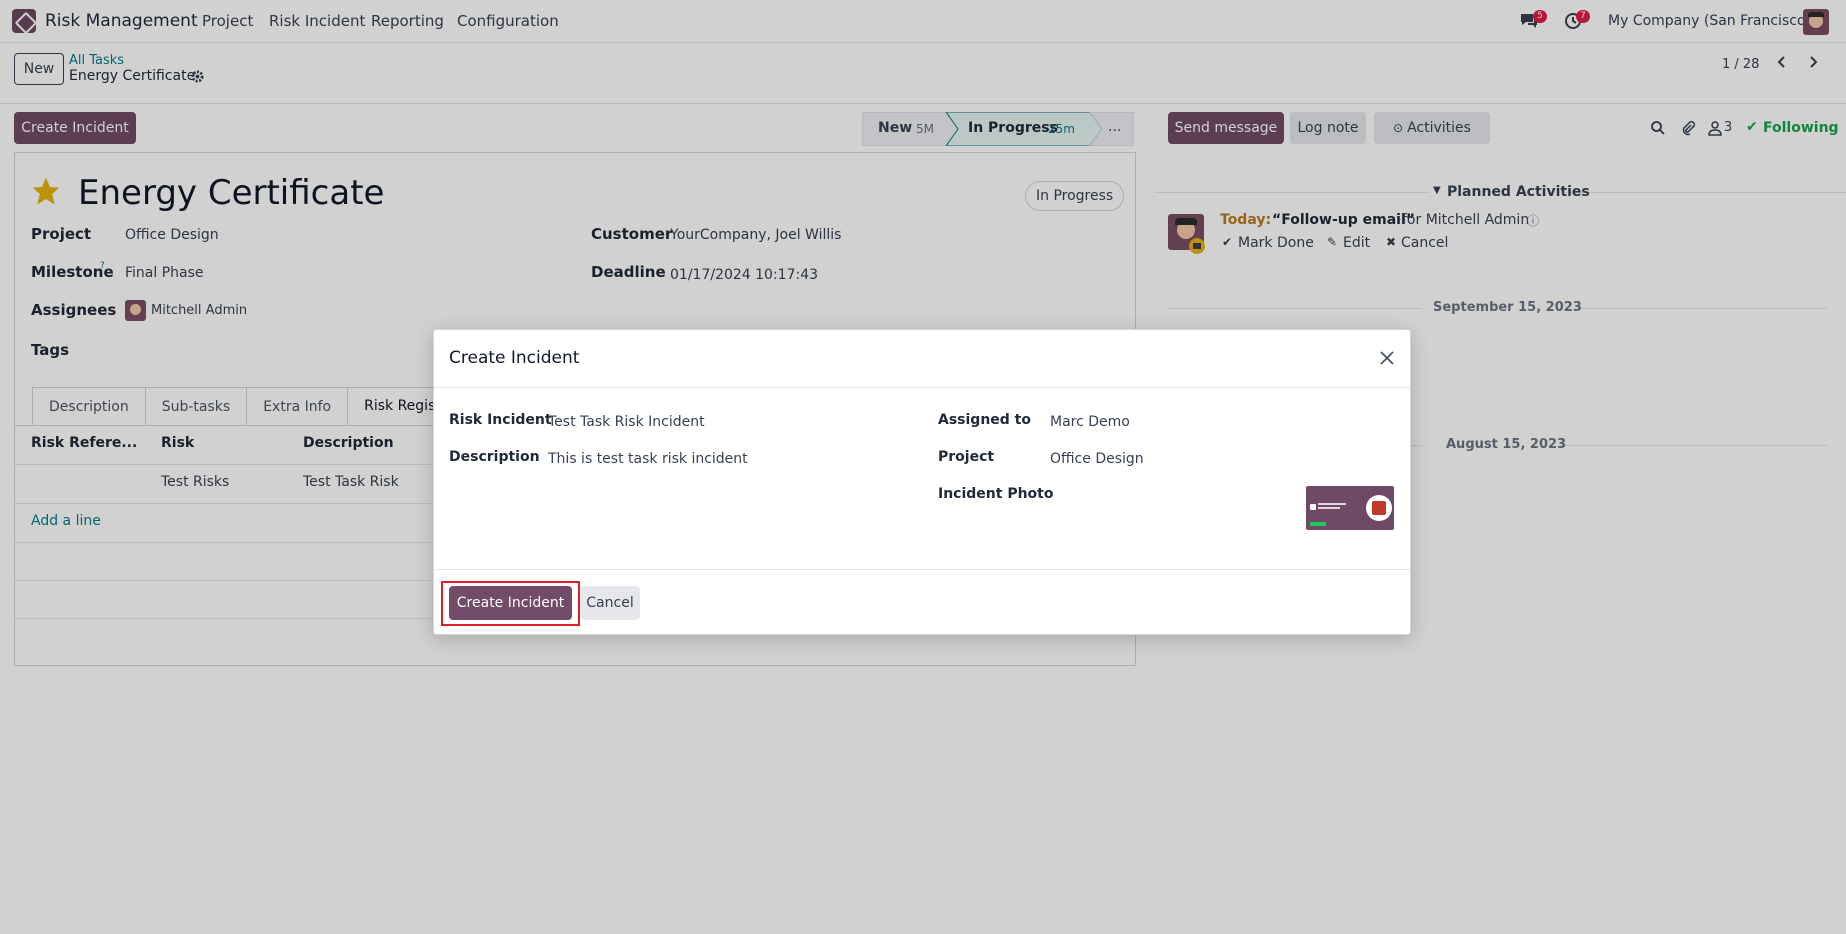 Image resolution: width=1846 pixels, height=934 pixels. Describe the element at coordinates (984, 420) in the screenshot. I see `assigned-to-label: Assigned to` at that location.